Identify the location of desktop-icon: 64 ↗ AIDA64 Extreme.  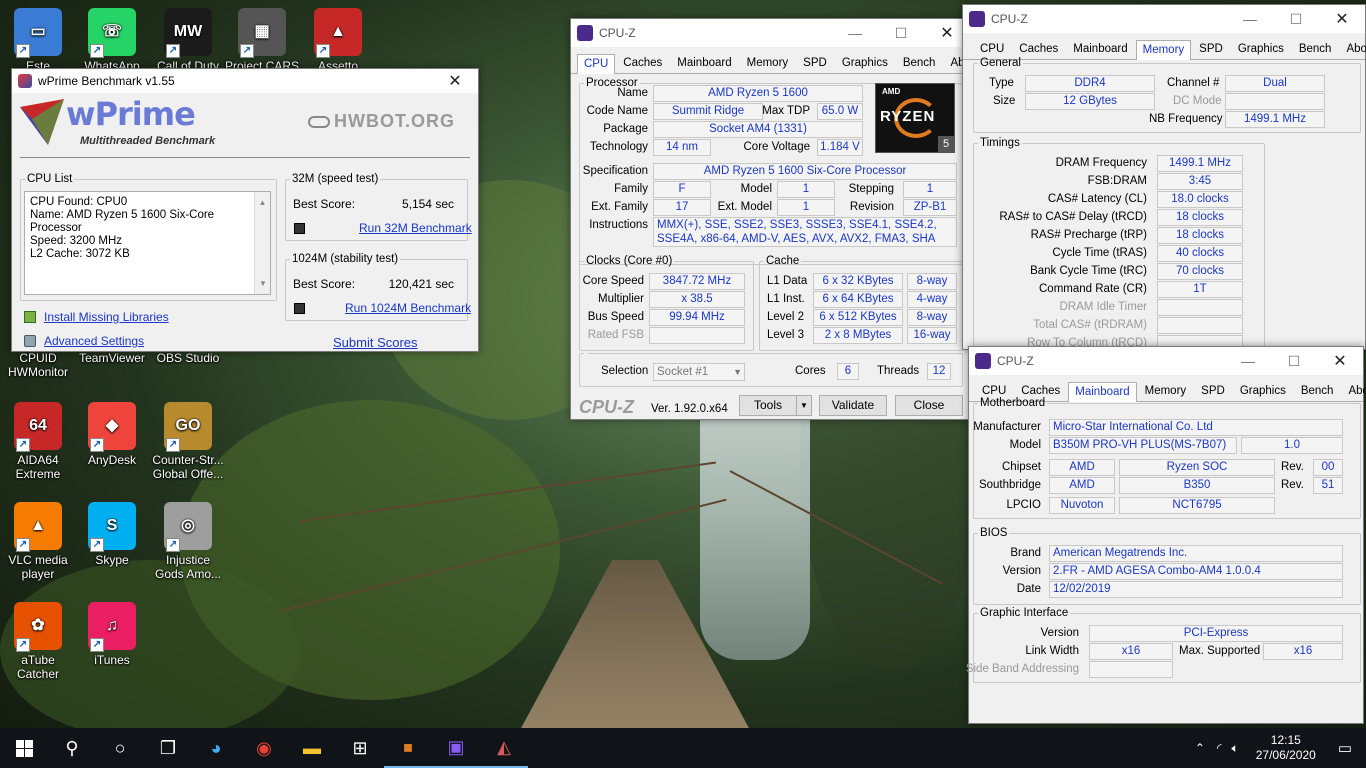
(38, 441).